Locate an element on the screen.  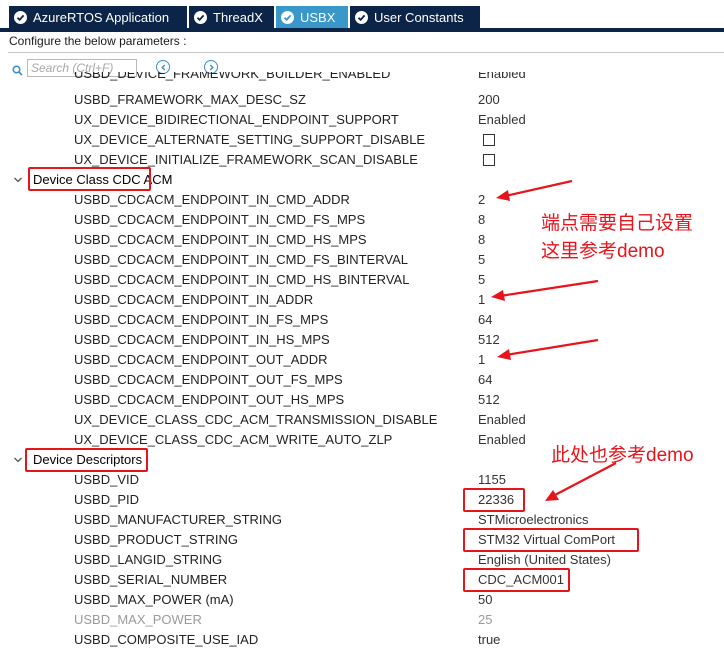
param-name: USBD_PRODUCT_STRING is located at coordinates (156, 539).